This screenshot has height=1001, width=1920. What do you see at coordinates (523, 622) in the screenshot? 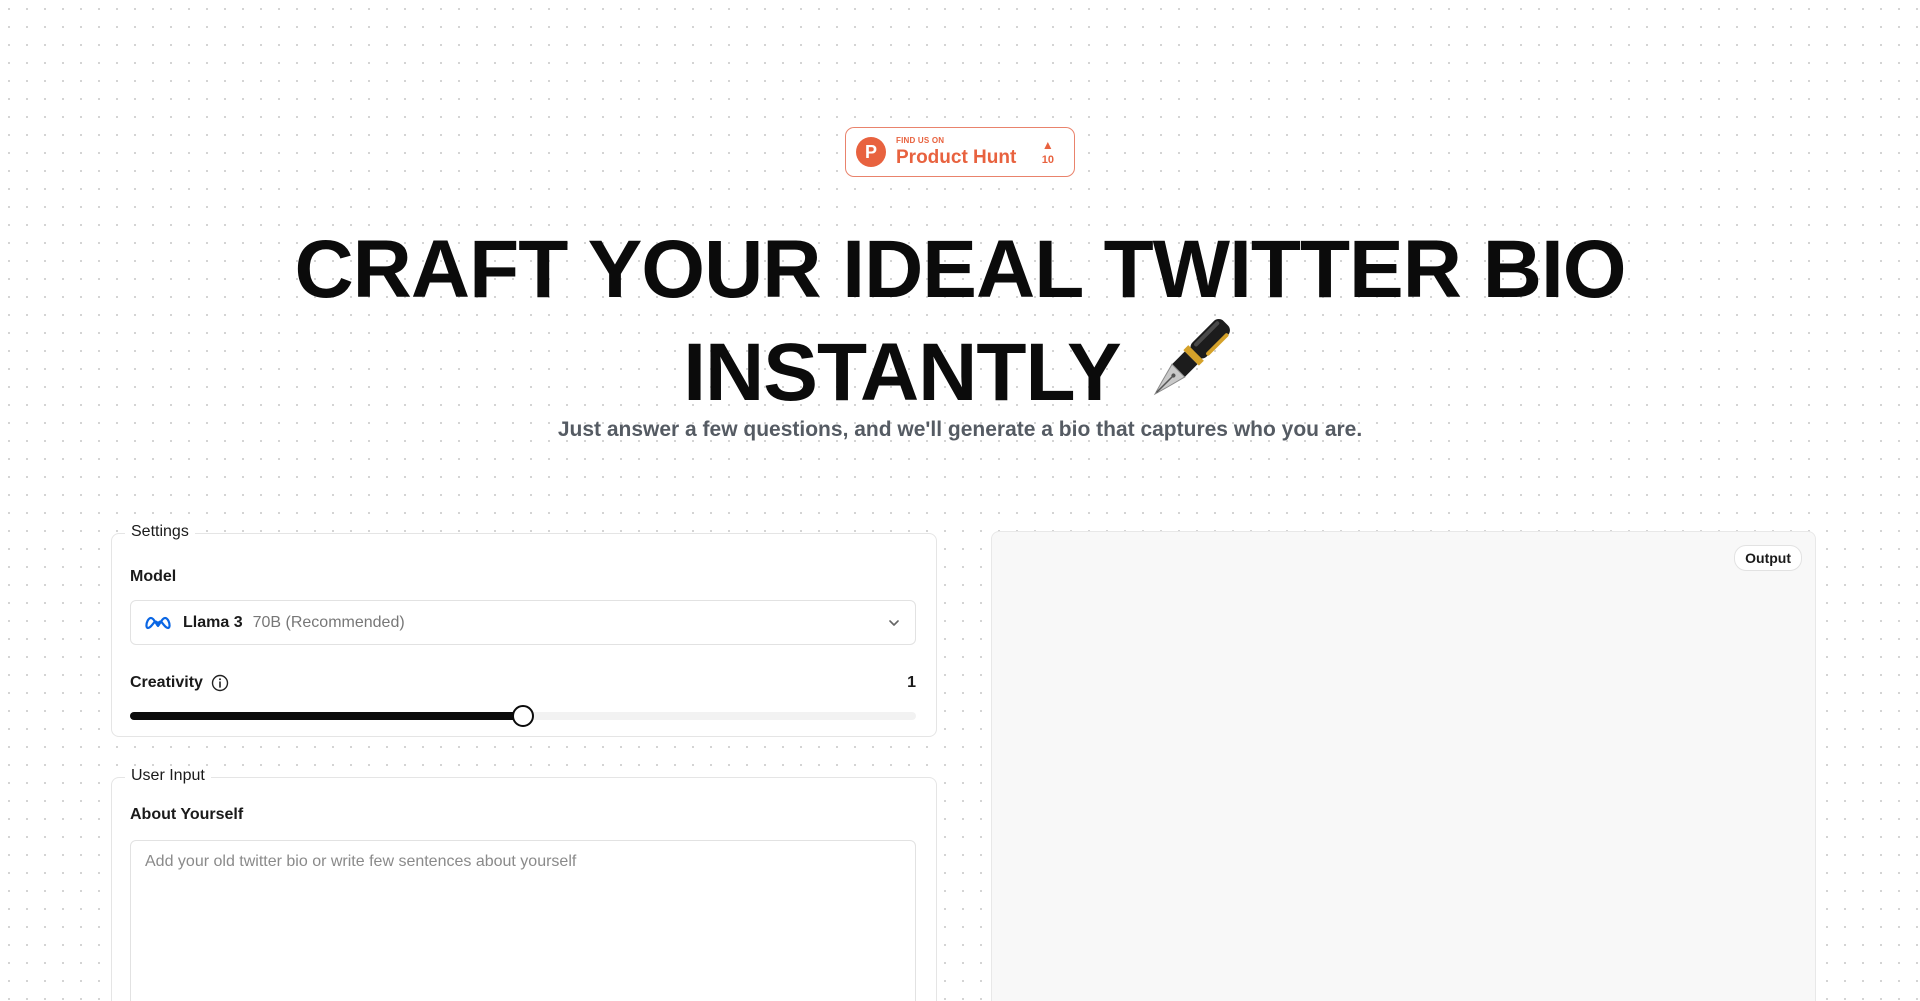
I see `model-select: Llama 3 70B (Recommended)` at bounding box center [523, 622].